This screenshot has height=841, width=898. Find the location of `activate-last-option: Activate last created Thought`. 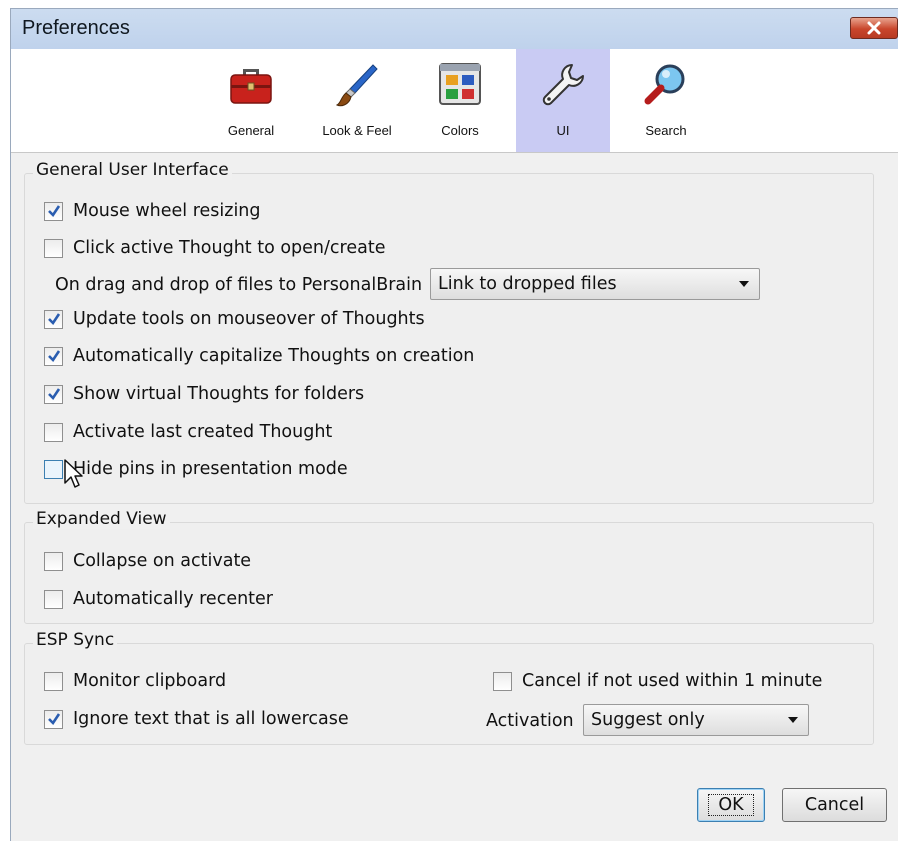

activate-last-option: Activate last created Thought is located at coordinates (188, 432).